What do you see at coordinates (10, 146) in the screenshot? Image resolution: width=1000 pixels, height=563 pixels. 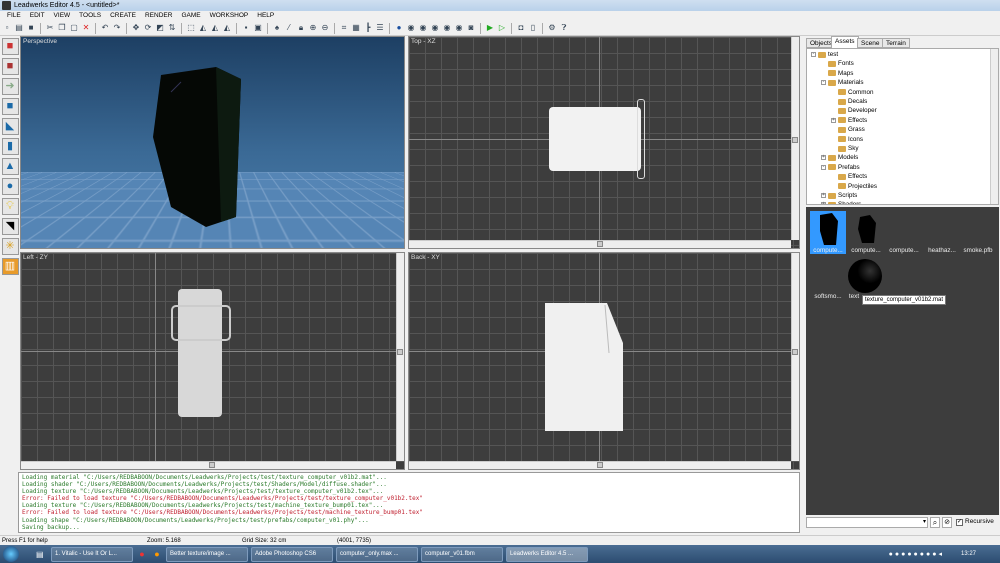 I see `cylinder-icon: ▮` at bounding box center [10, 146].